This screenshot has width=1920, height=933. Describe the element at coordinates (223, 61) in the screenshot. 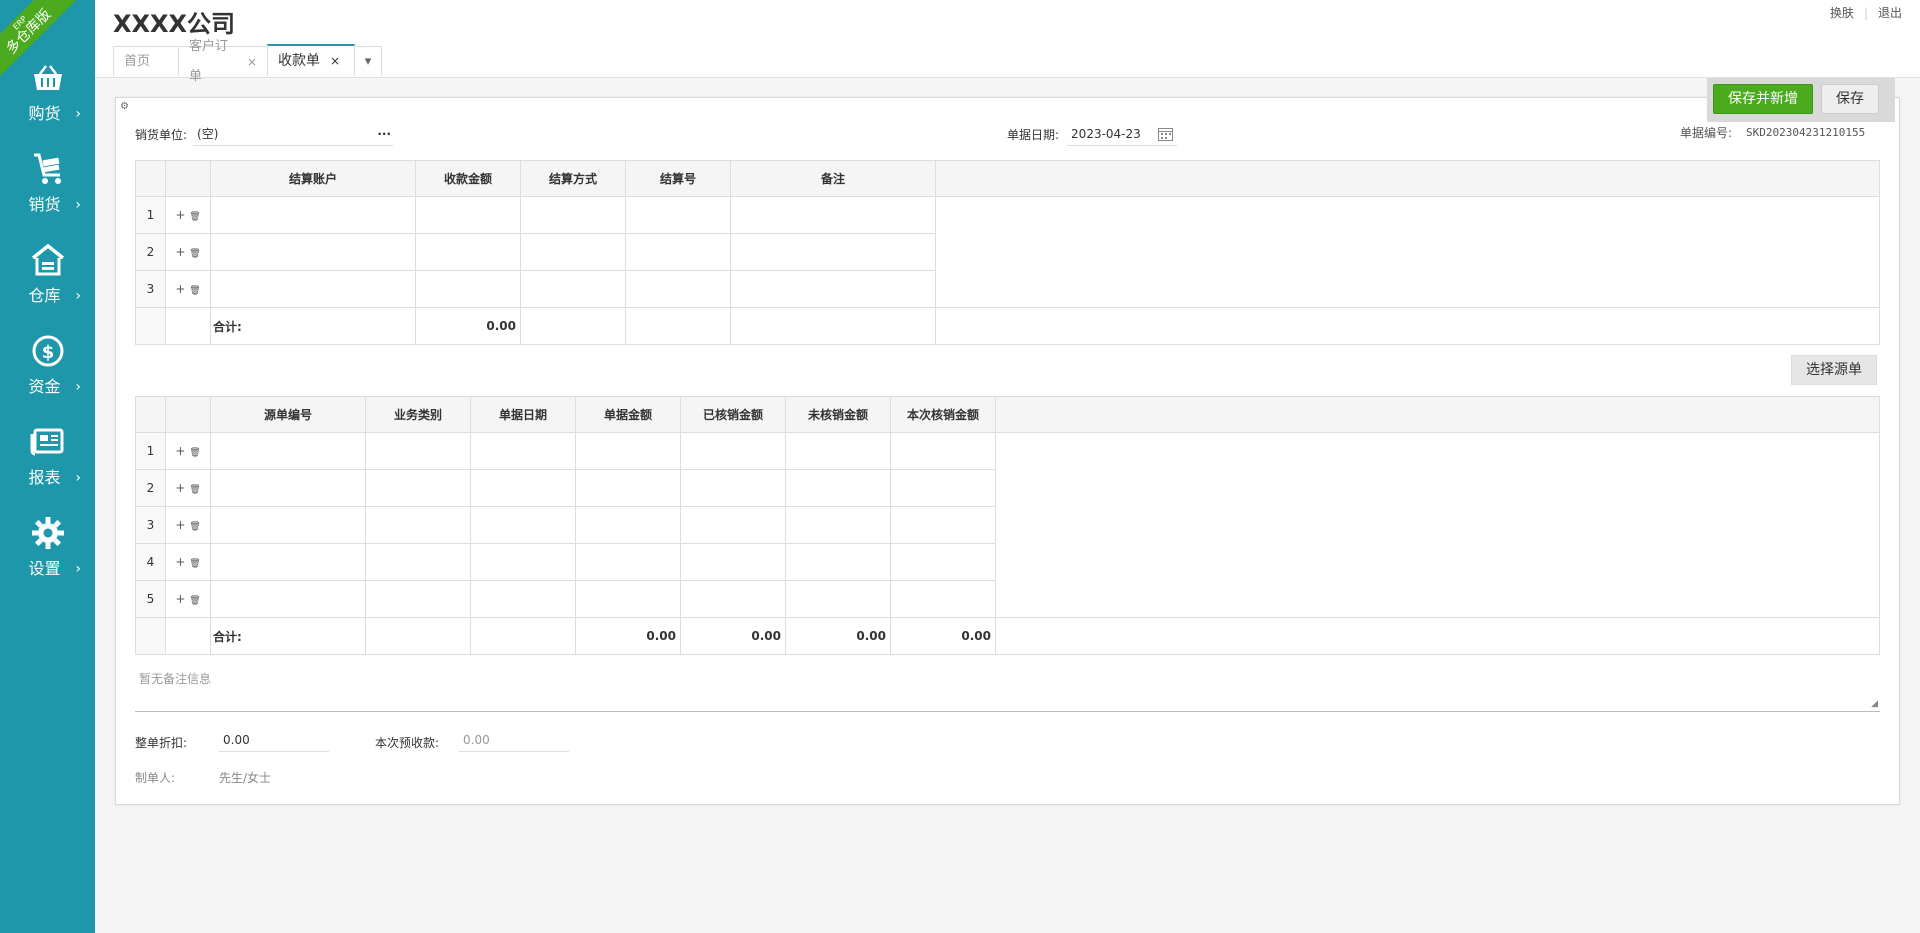

I see `tab-customer-order: 客户订单 ×` at that location.